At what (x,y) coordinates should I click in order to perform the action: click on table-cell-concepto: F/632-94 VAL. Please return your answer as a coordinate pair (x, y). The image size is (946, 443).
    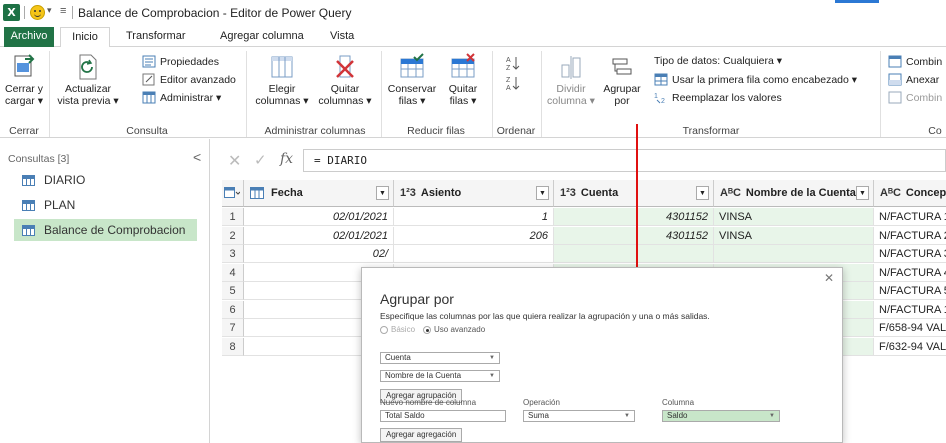
    Looking at the image, I should click on (910, 347).